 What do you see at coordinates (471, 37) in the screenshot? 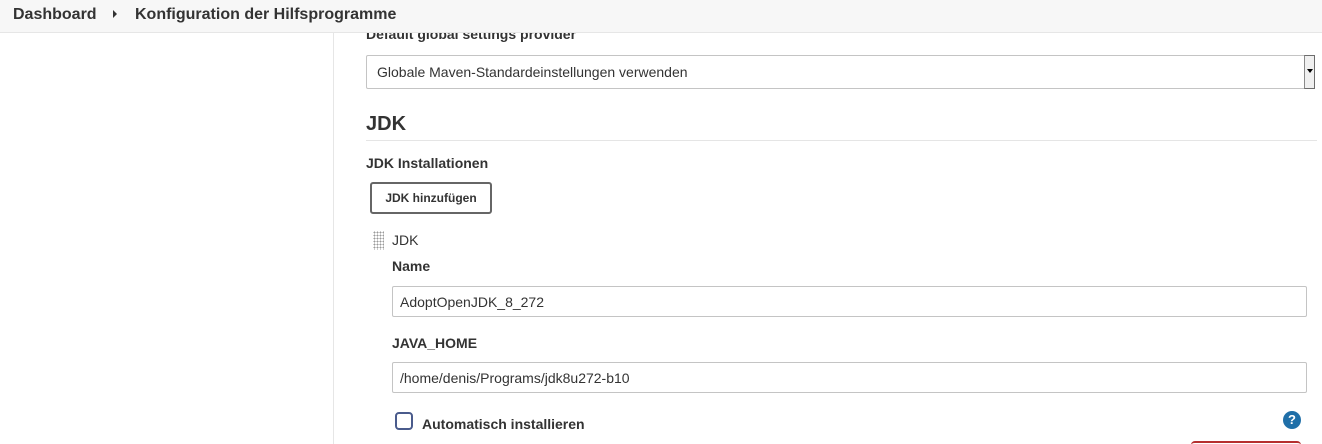
I see `global-settings-provider-label: Default global settings provider` at bounding box center [471, 37].